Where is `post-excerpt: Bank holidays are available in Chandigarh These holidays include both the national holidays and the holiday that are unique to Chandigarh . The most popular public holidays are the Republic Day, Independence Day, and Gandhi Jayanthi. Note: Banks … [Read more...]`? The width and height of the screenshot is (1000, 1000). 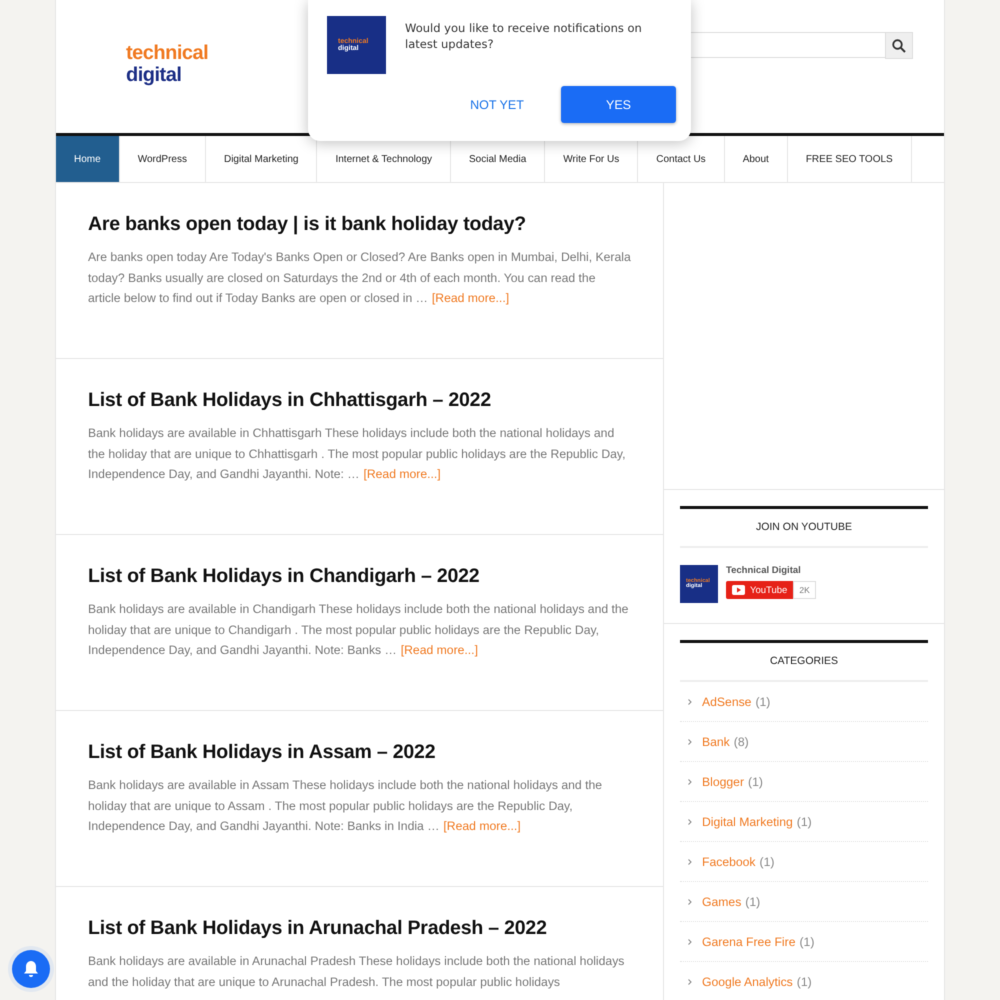 post-excerpt: Bank holidays are available in Chandigarh These holidays include both the national holidays and the holiday that are unique to Chandigarh . The most popular public holidays are the Republic Day, Independence Day, and Gandhi Jayanthi. Note: Banks … [Read more...] is located at coordinates (359, 630).